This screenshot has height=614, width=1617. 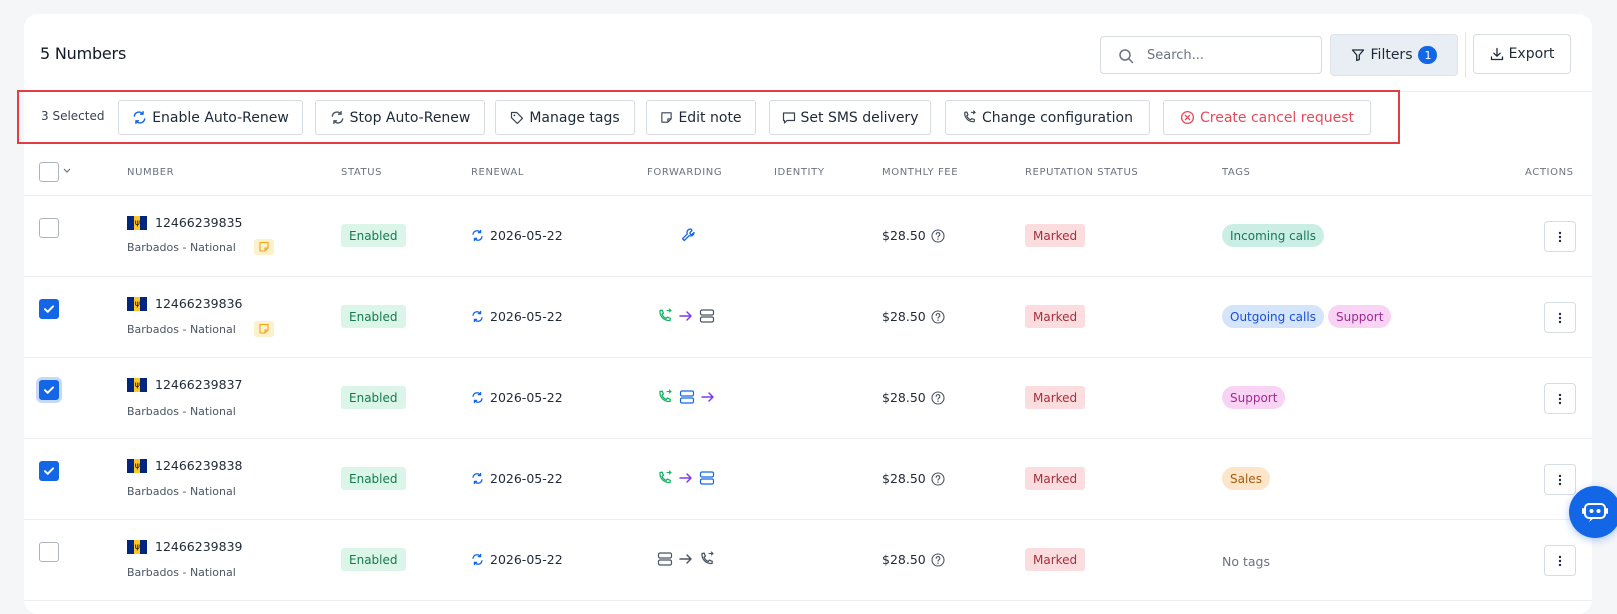 What do you see at coordinates (1057, 117) in the screenshot?
I see `change-configuration-label: Change configuration` at bounding box center [1057, 117].